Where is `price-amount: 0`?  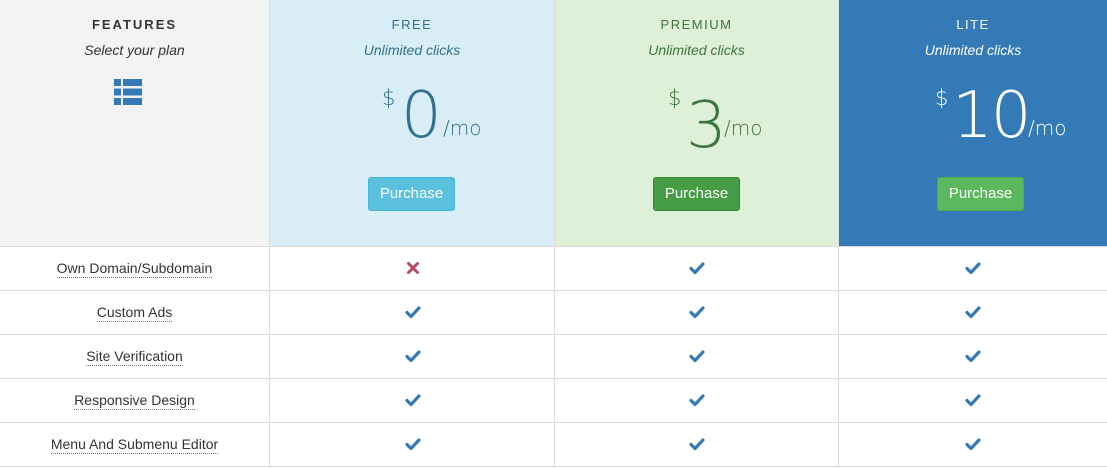
price-amount: 0 is located at coordinates (421, 116).